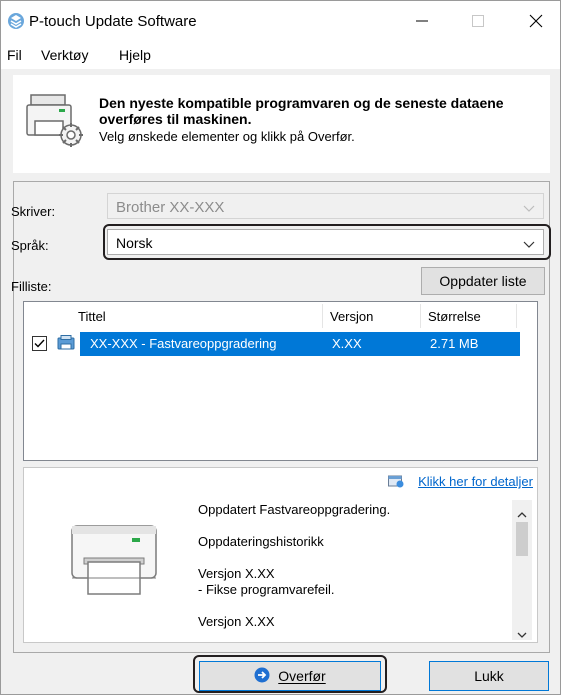 The height and width of the screenshot is (695, 561). I want to click on filelist-label: Filliste:, so click(31, 286).